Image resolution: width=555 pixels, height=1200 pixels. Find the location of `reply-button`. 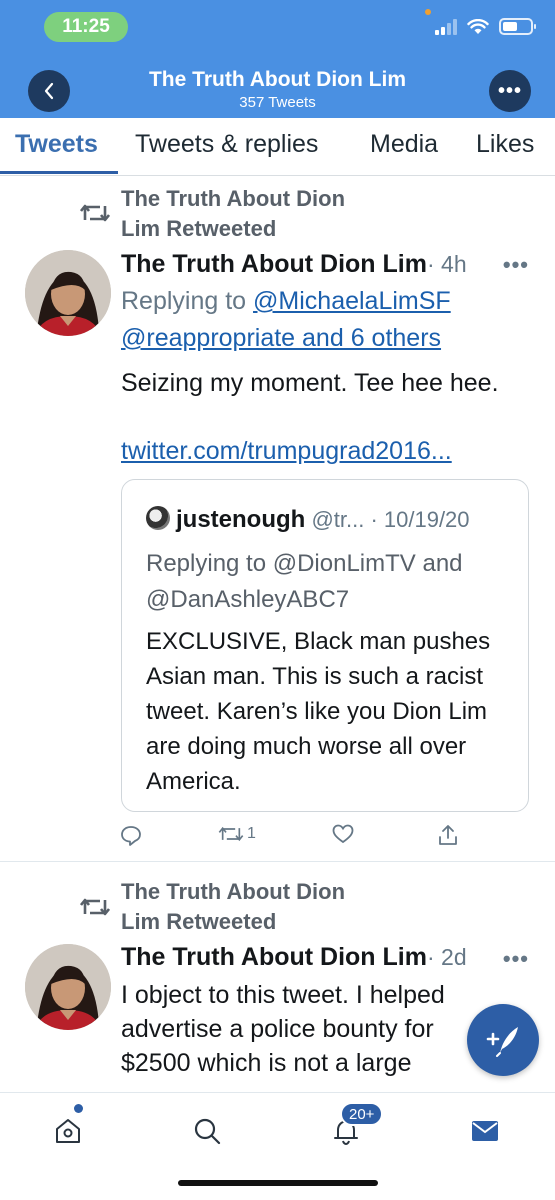

reply-button is located at coordinates (131, 835).